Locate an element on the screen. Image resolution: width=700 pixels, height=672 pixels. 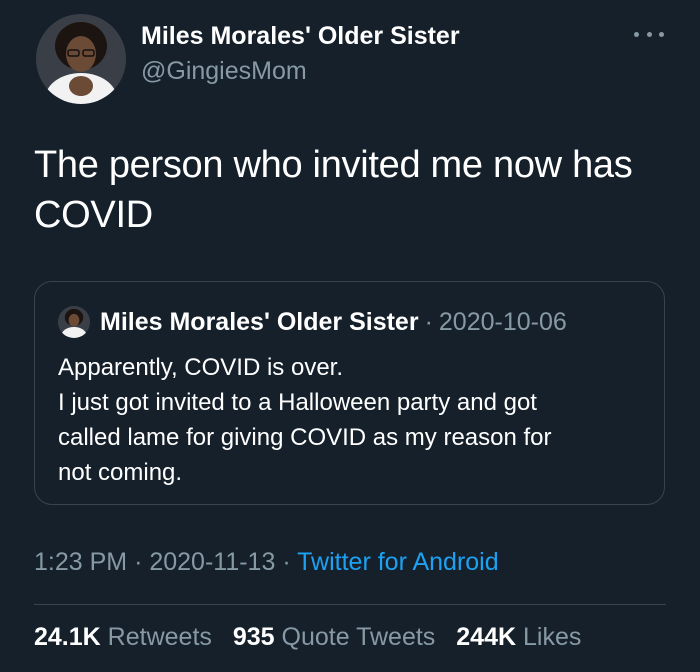
more-dots-icon is located at coordinates (649, 34).